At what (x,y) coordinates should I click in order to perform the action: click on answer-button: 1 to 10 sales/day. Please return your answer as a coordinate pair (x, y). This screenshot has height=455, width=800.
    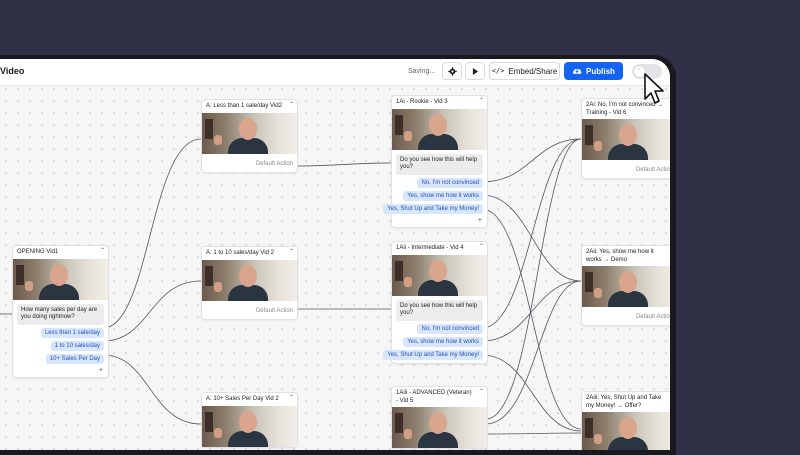
    Looking at the image, I should click on (77, 345).